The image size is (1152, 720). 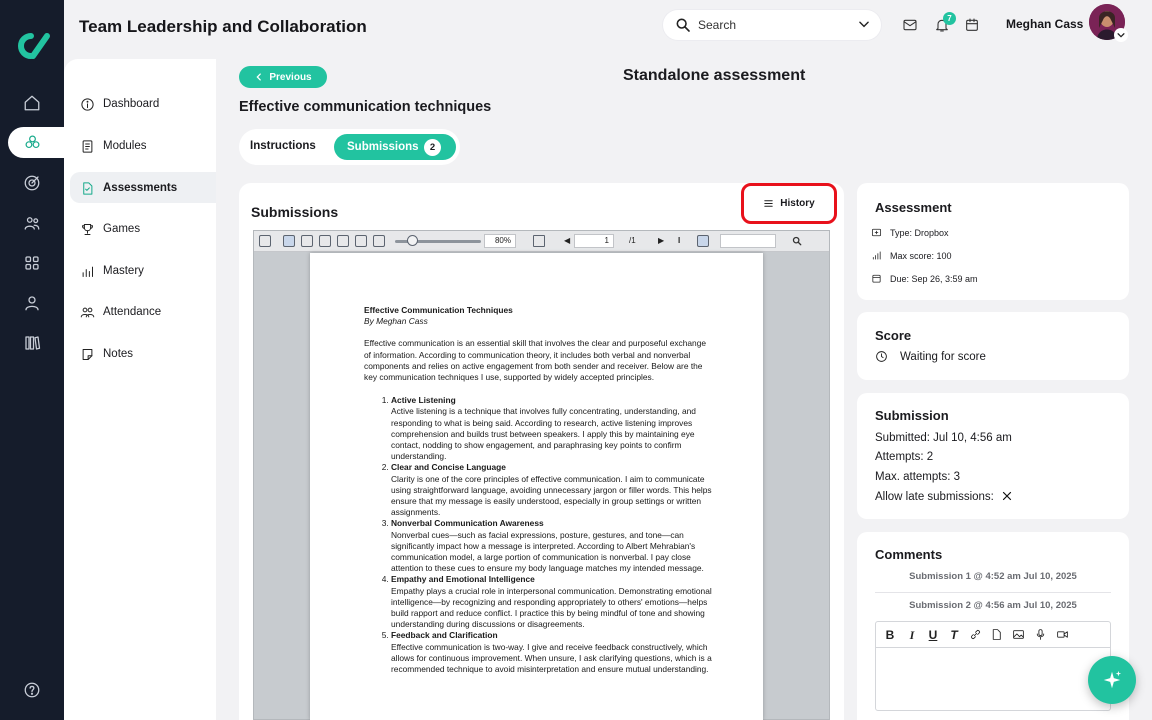 I want to click on italic-icon: I, so click(x=912, y=635).